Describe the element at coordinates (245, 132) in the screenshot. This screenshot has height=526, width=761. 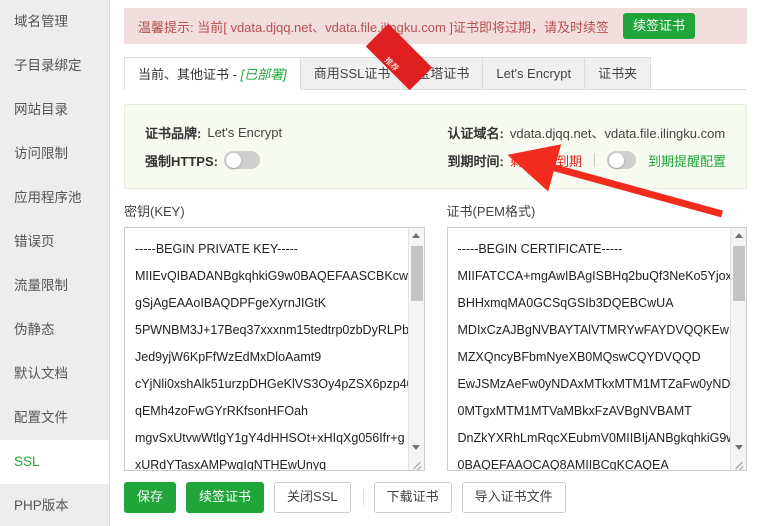
I see `cert-brand-value: Let's Encrypt` at that location.